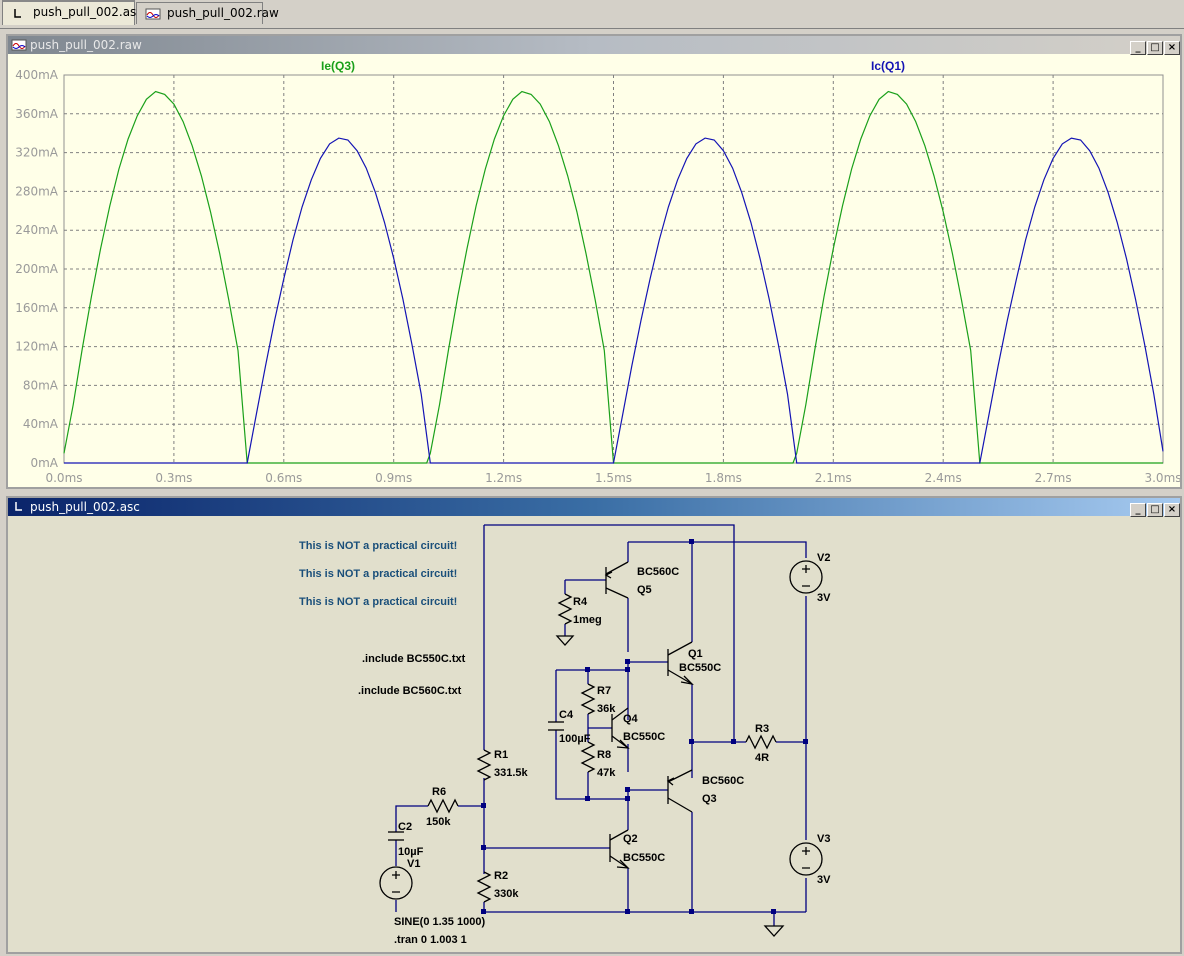 This screenshot has height=956, width=1184. What do you see at coordinates (723, 781) in the screenshot?
I see `q3-model: BC560C` at bounding box center [723, 781].